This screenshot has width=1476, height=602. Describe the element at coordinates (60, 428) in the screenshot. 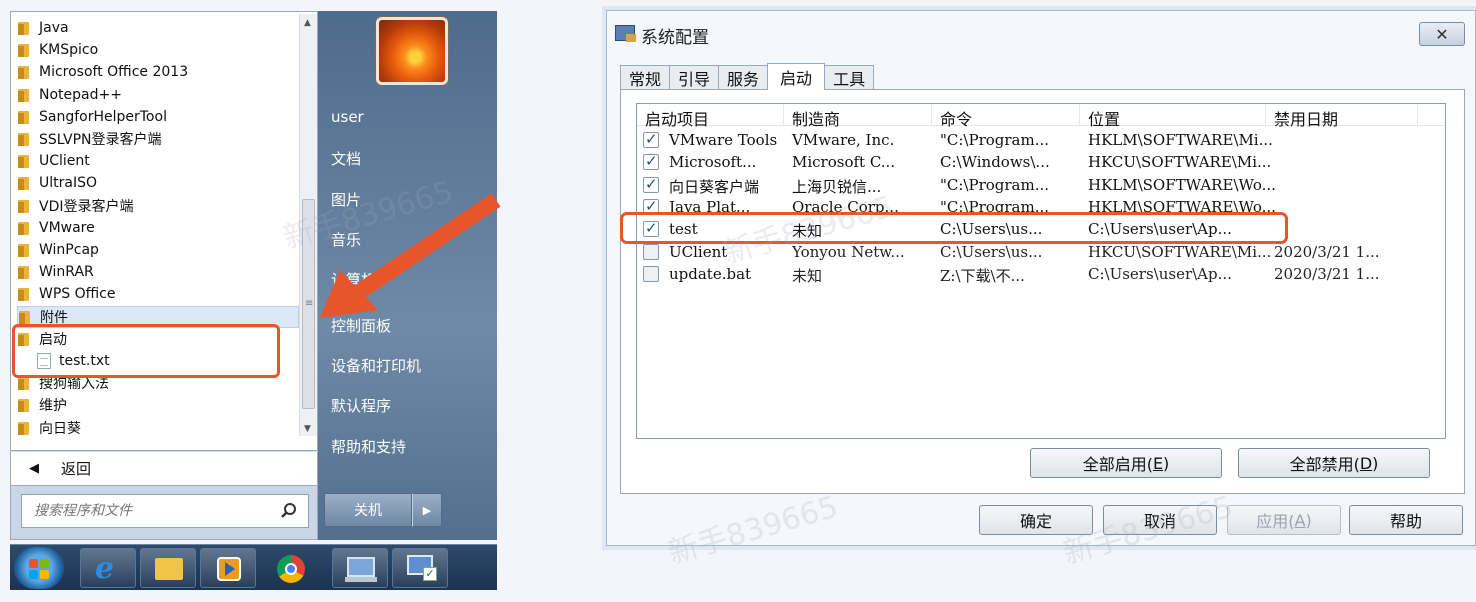

I see `program-label: 向日葵` at that location.